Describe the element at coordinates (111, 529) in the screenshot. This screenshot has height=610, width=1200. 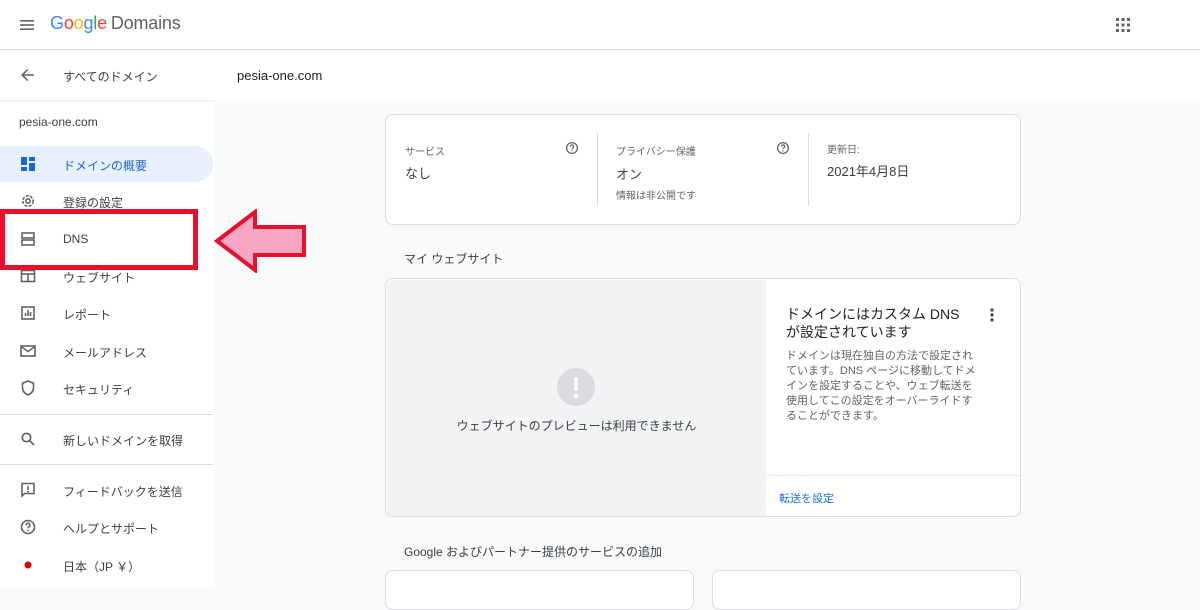
I see `sidebar-item-label: ヘルプとサポート` at that location.